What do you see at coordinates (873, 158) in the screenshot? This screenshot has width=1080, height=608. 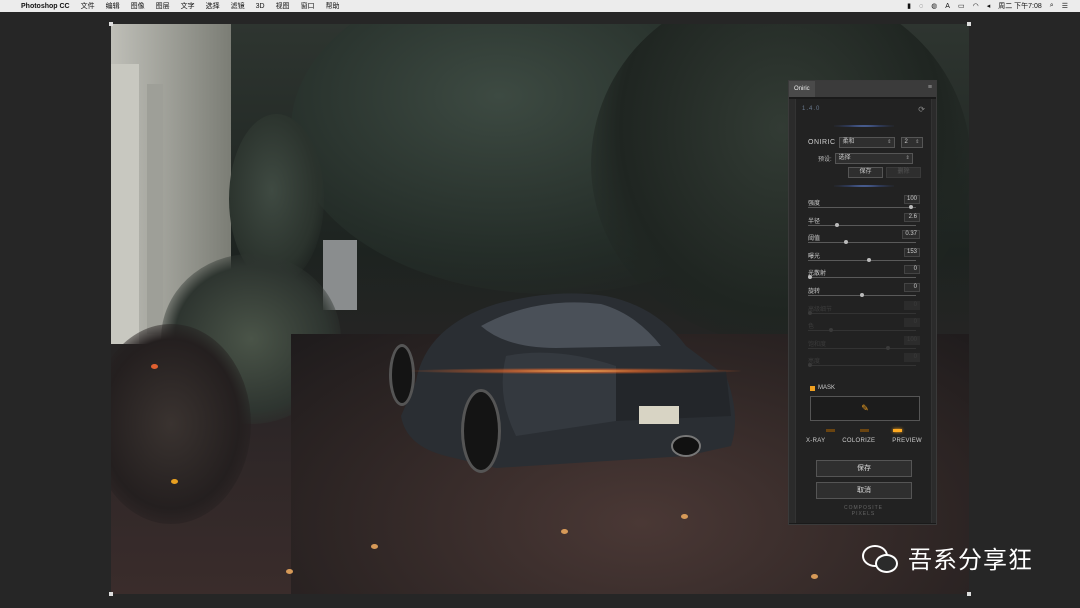 I see `preset-select: 选择` at bounding box center [873, 158].